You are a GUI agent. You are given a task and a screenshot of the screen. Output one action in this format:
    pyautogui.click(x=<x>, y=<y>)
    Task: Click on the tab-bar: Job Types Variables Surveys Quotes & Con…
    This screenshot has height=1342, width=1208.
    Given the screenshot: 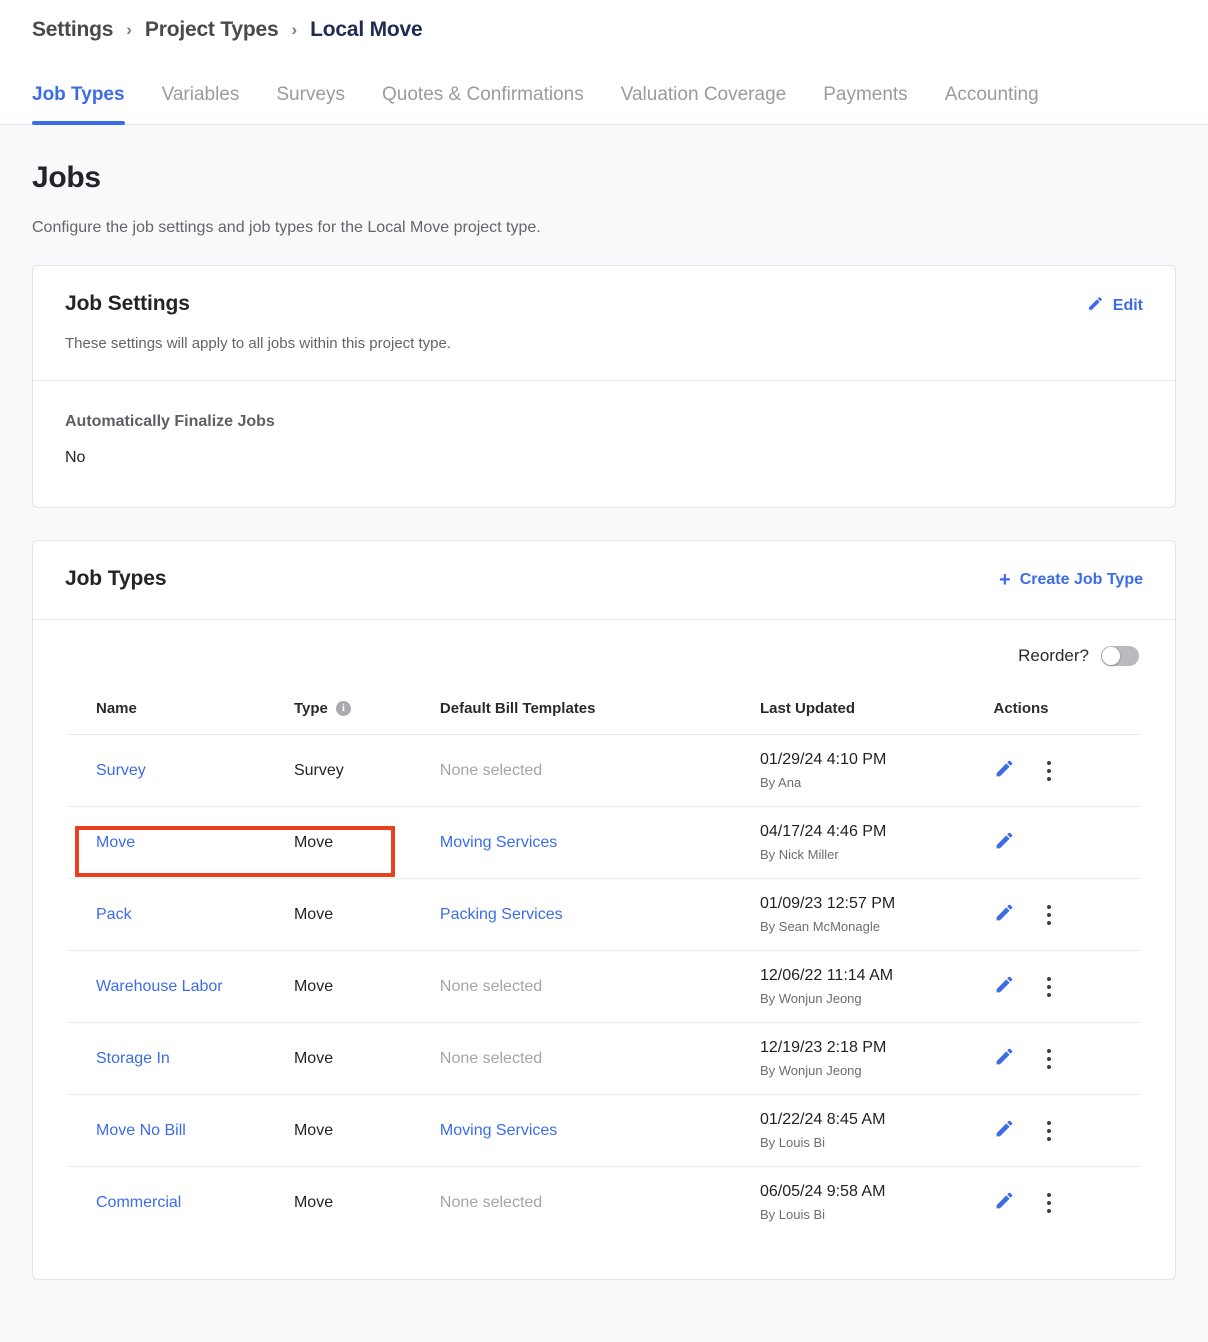 What is the action you would take?
    pyautogui.click(x=604, y=92)
    